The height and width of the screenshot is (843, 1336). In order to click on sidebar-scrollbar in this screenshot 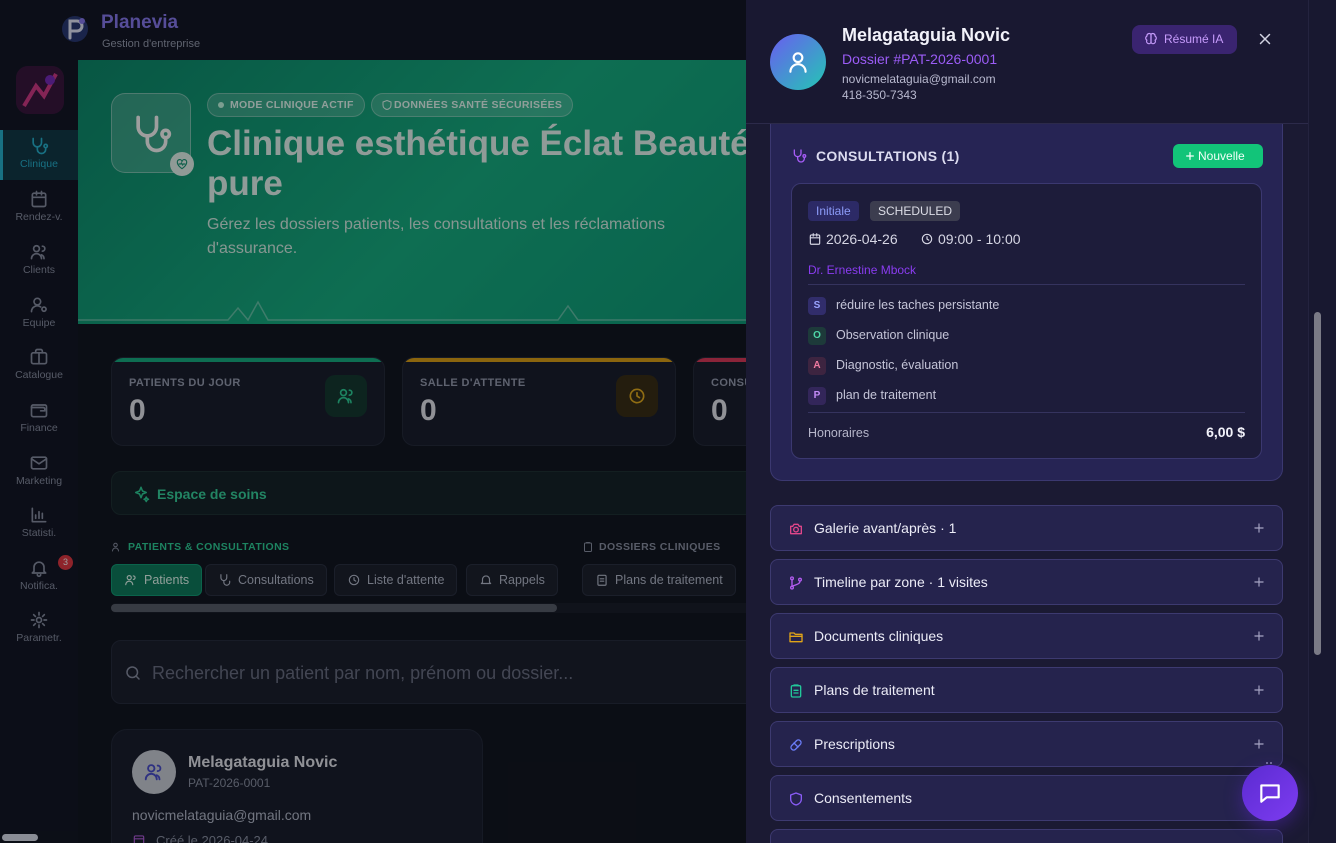, I will do `click(39, 837)`.